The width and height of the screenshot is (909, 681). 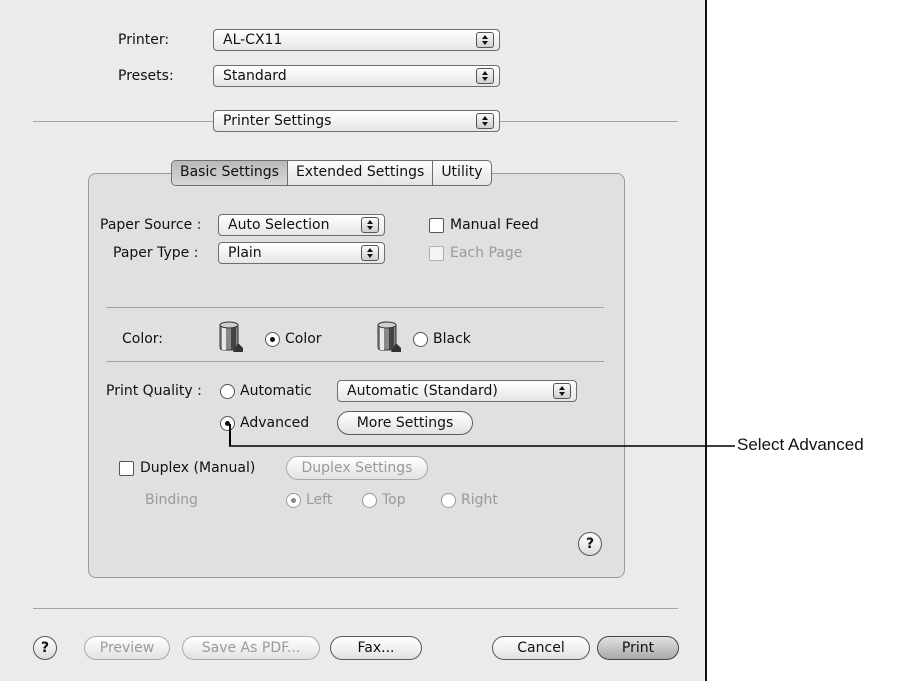 What do you see at coordinates (800, 444) in the screenshot?
I see `callout-label: Select Advanced` at bounding box center [800, 444].